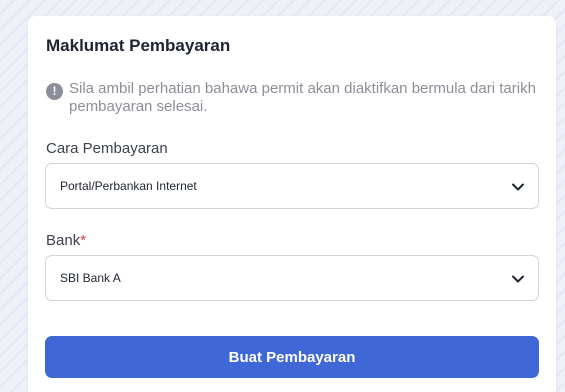 This screenshot has width=565, height=392. I want to click on payment-method-label-text: Cara Pembayaran, so click(107, 148).